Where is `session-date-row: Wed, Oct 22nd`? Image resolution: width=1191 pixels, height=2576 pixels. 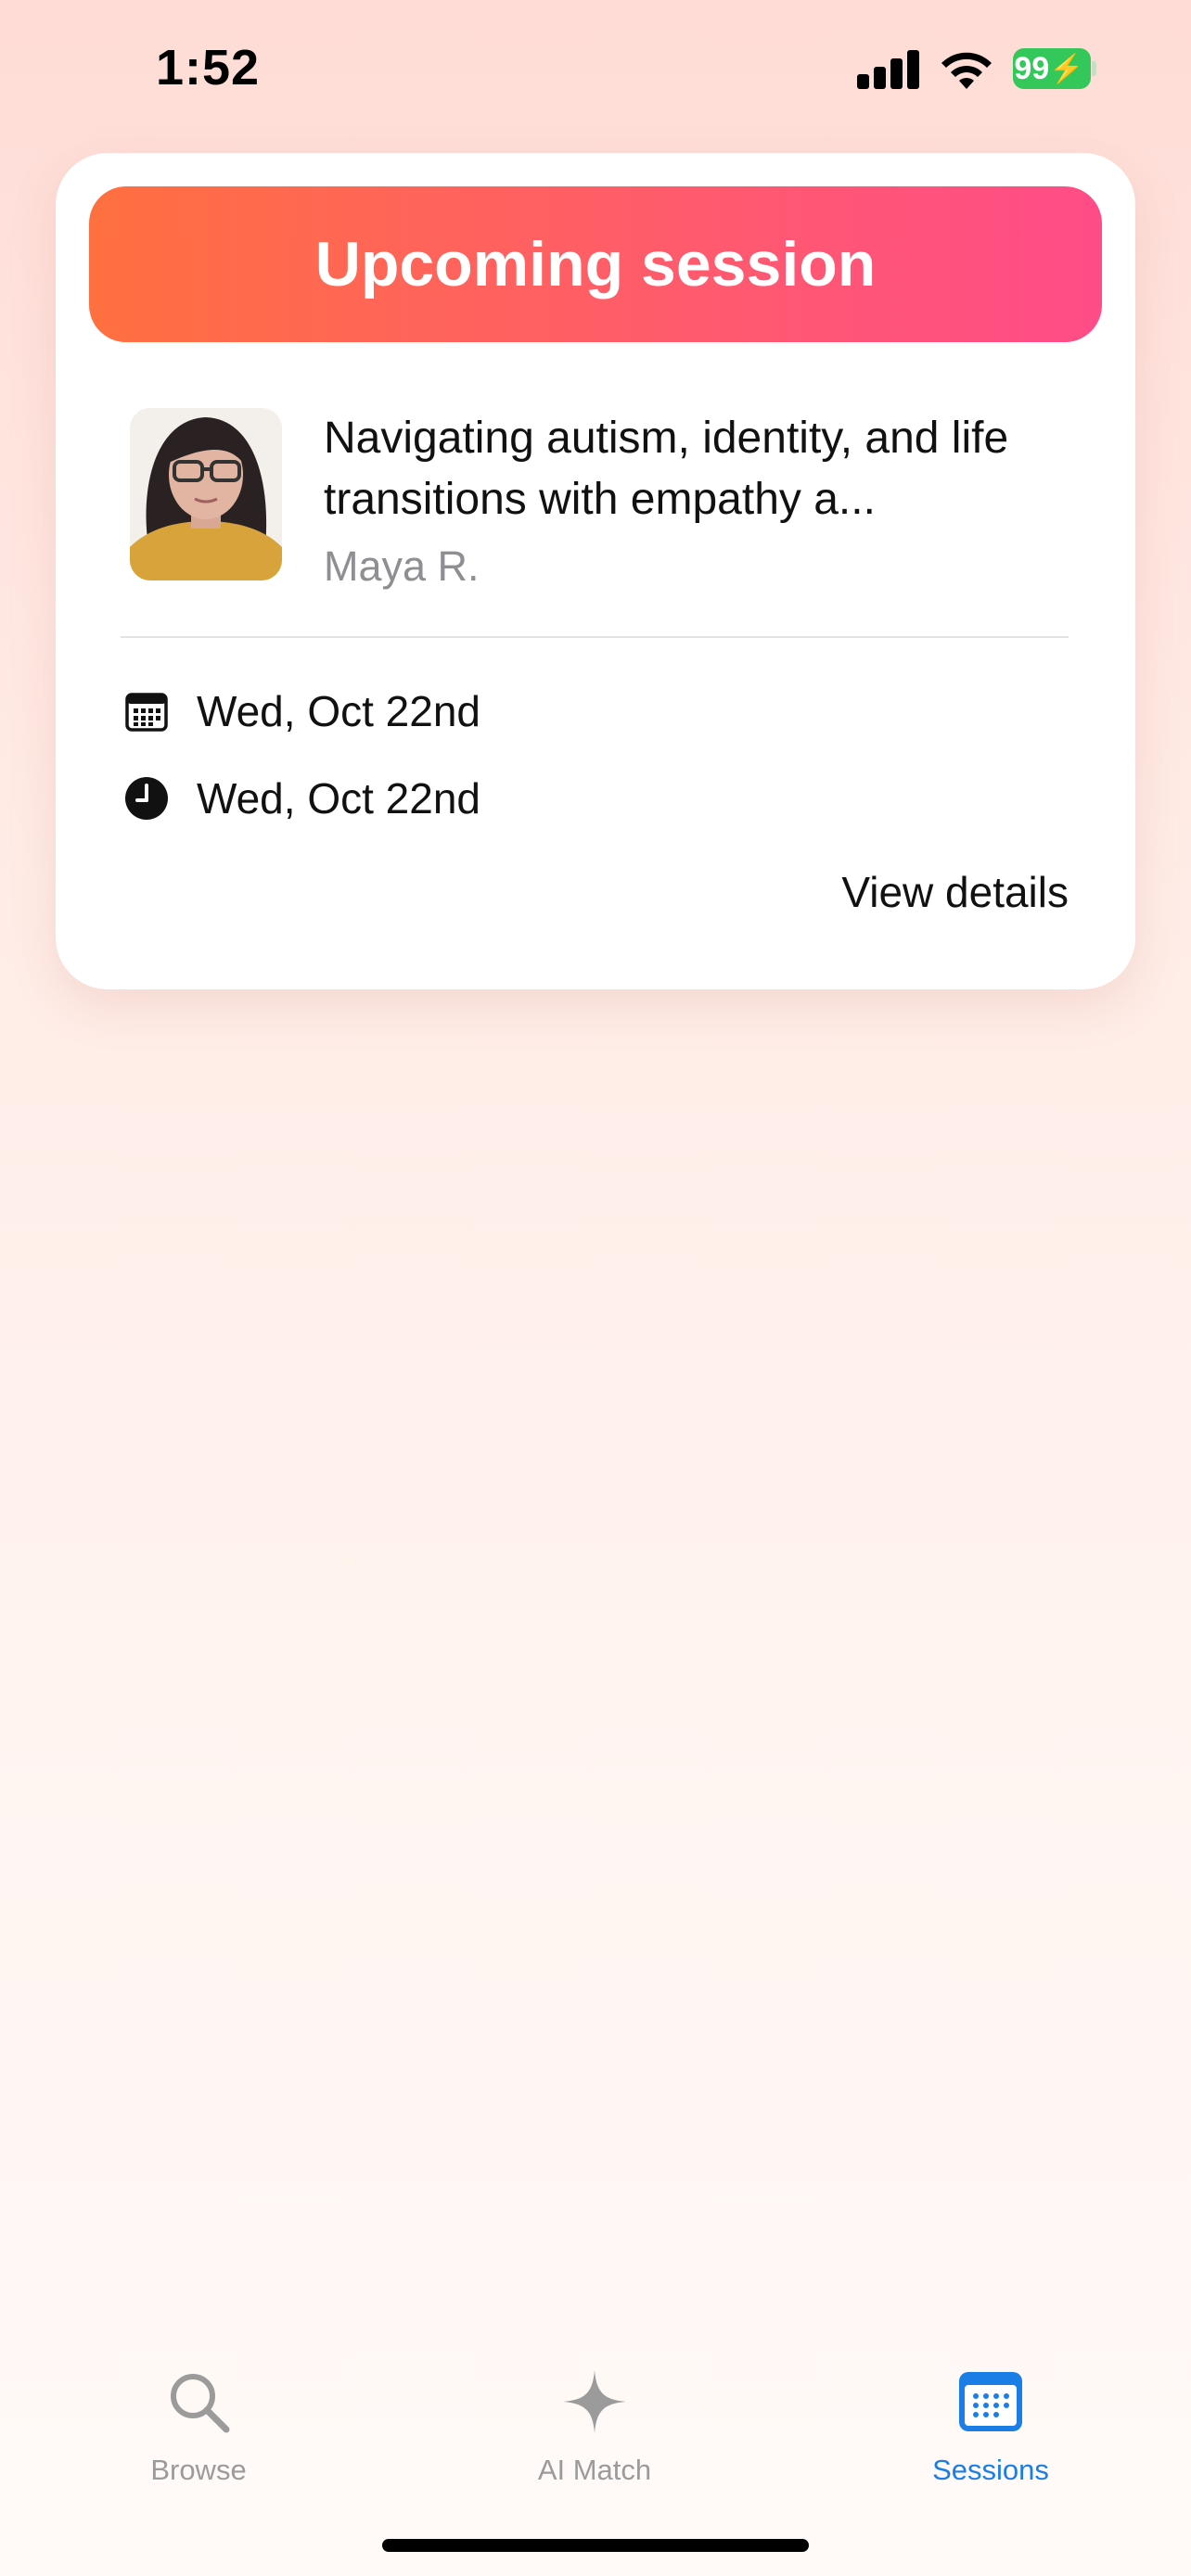
session-date-row: Wed, Oct 22nd is located at coordinates (302, 711).